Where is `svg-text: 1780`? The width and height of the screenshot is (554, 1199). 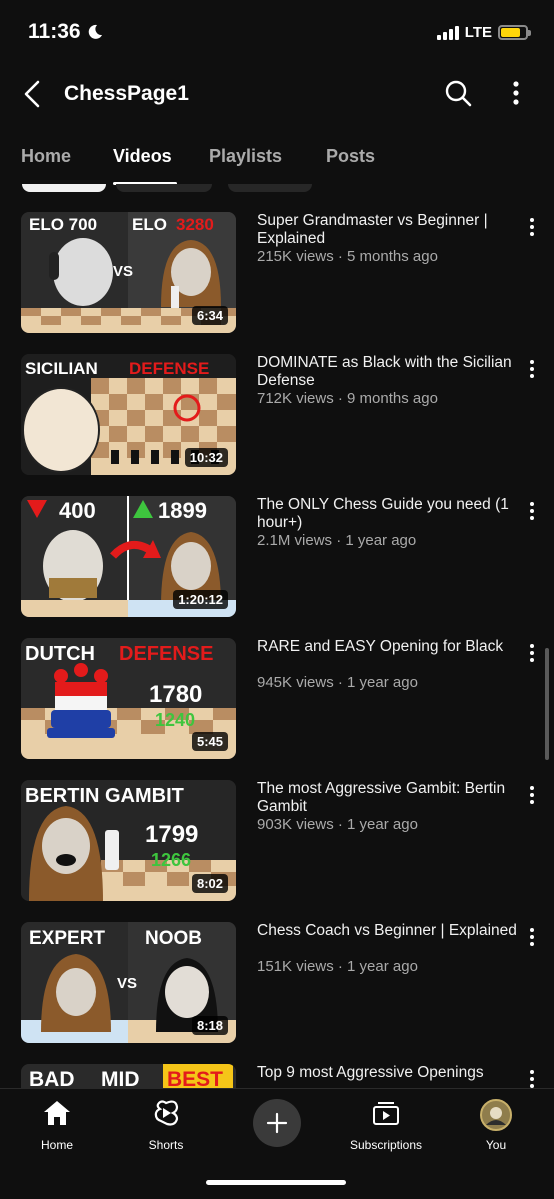 svg-text: 1780 is located at coordinates (175, 694).